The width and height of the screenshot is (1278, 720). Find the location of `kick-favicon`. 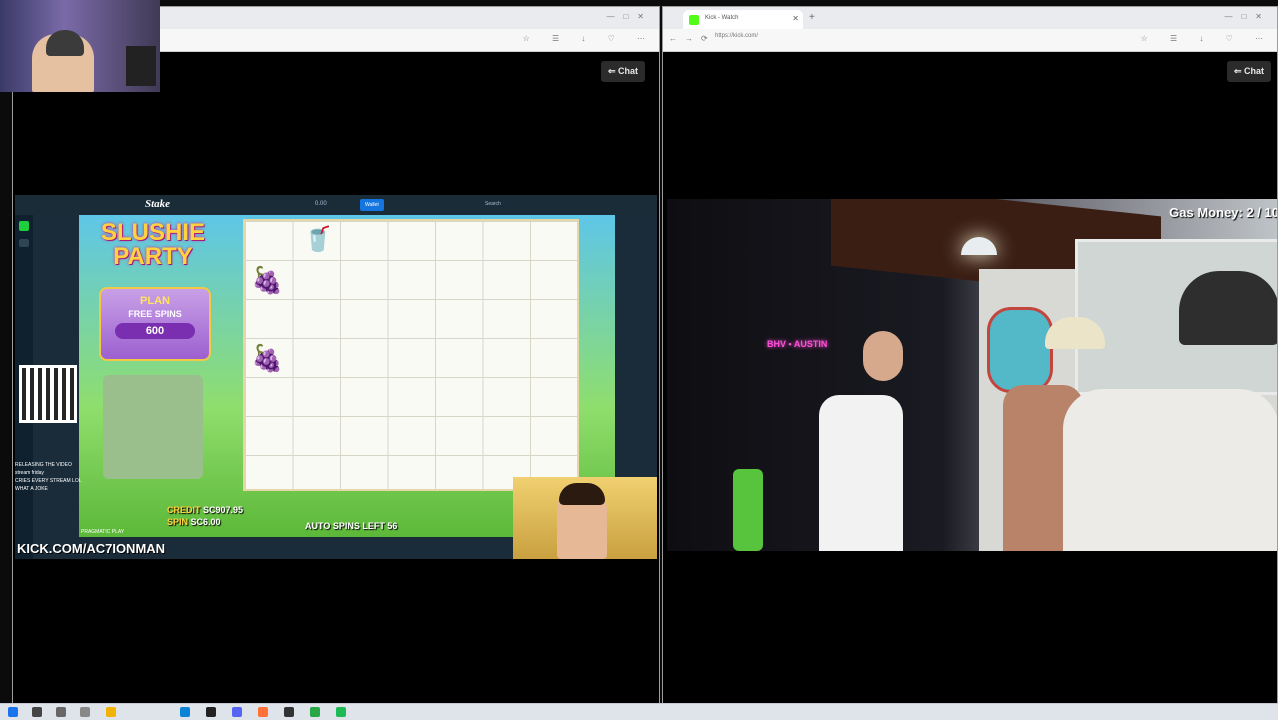

kick-favicon is located at coordinates (694, 20).